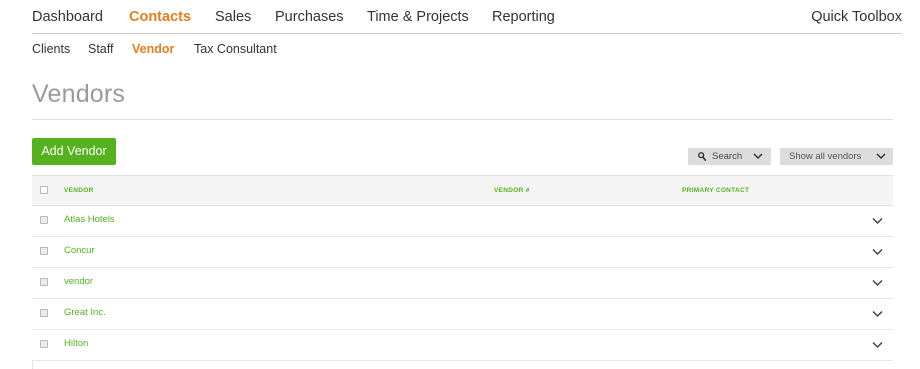  Describe the element at coordinates (67, 17) in the screenshot. I see `nav-dashboard: Dashboard` at that location.